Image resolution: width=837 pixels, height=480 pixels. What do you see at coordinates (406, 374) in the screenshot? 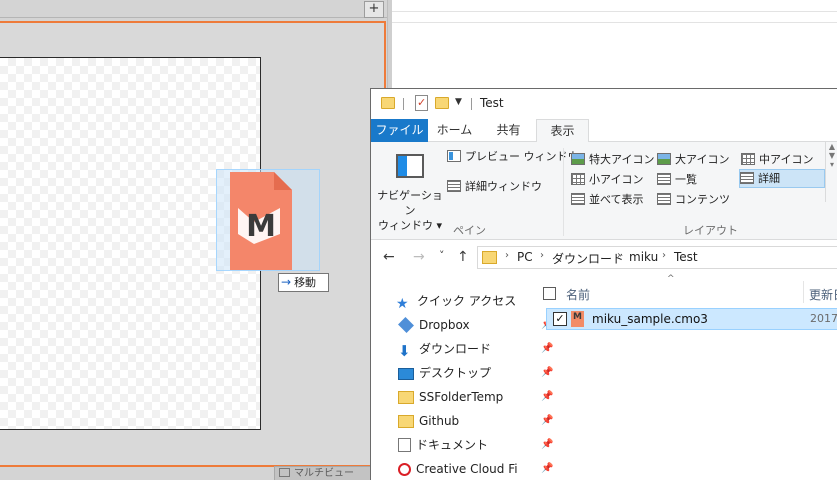
I see `desktop-icon` at bounding box center [406, 374].